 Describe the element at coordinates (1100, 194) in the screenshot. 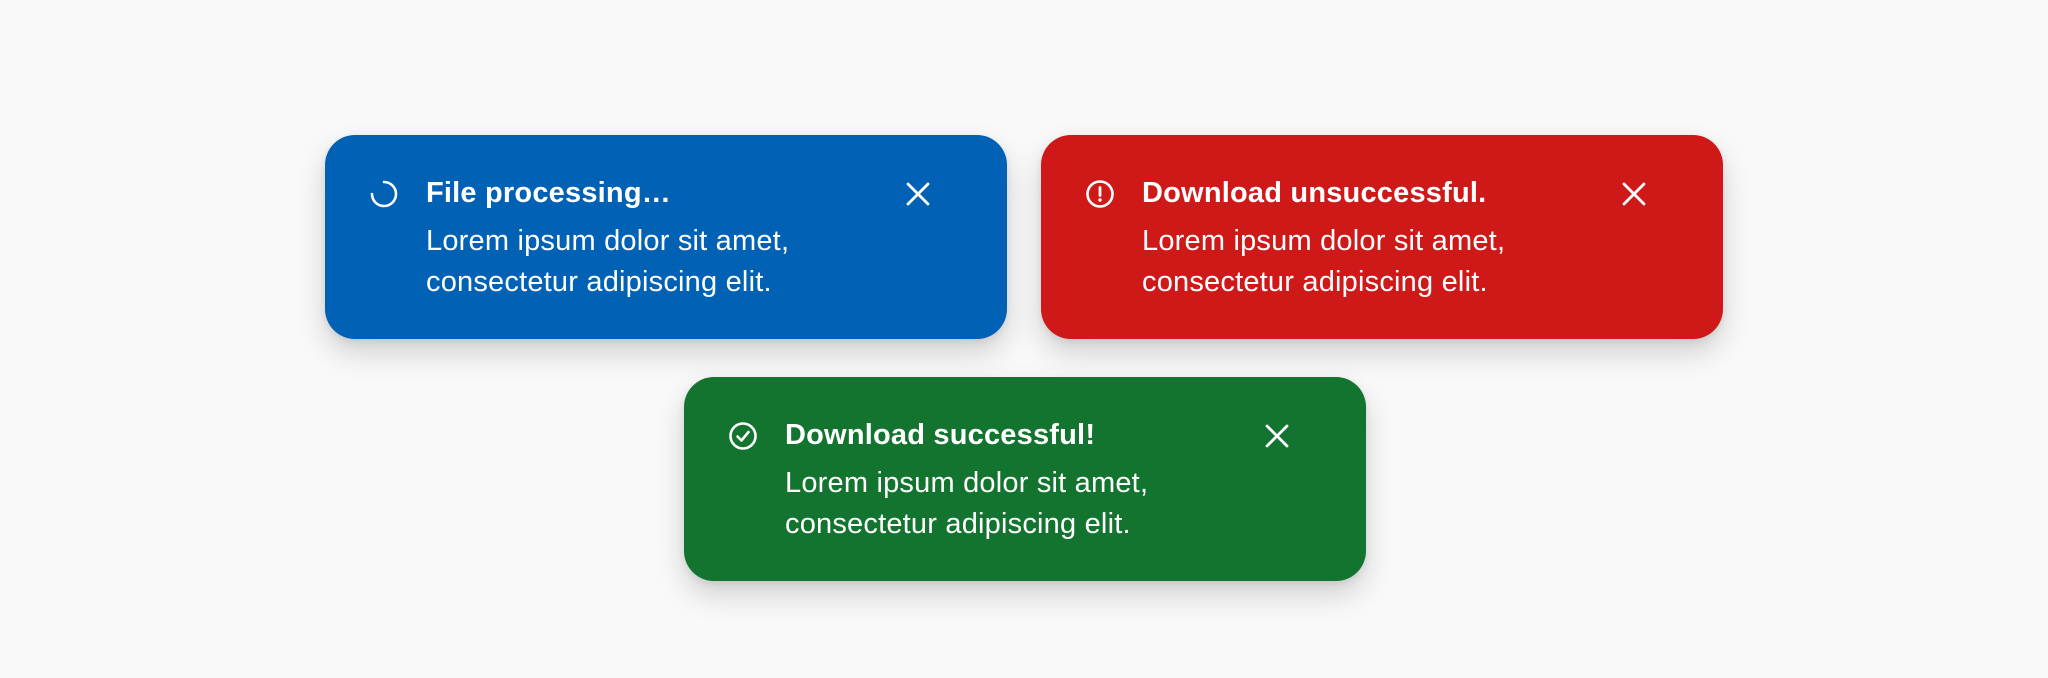

I see `alert-circle-icon` at that location.